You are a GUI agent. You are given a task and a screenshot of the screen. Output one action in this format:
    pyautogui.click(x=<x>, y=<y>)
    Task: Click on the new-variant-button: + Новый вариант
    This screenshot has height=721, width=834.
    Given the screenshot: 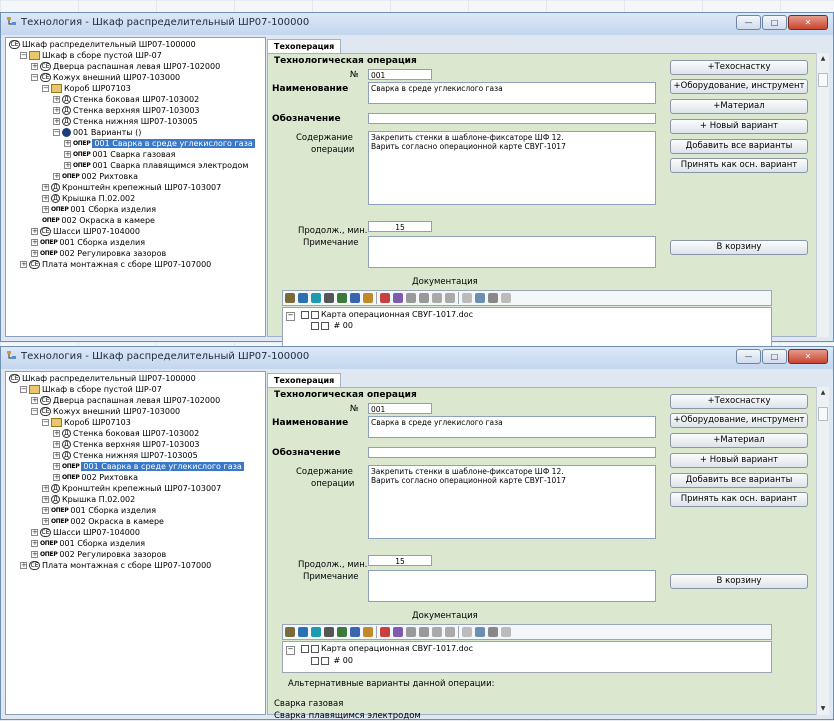 What is the action you would take?
    pyautogui.click(x=739, y=460)
    